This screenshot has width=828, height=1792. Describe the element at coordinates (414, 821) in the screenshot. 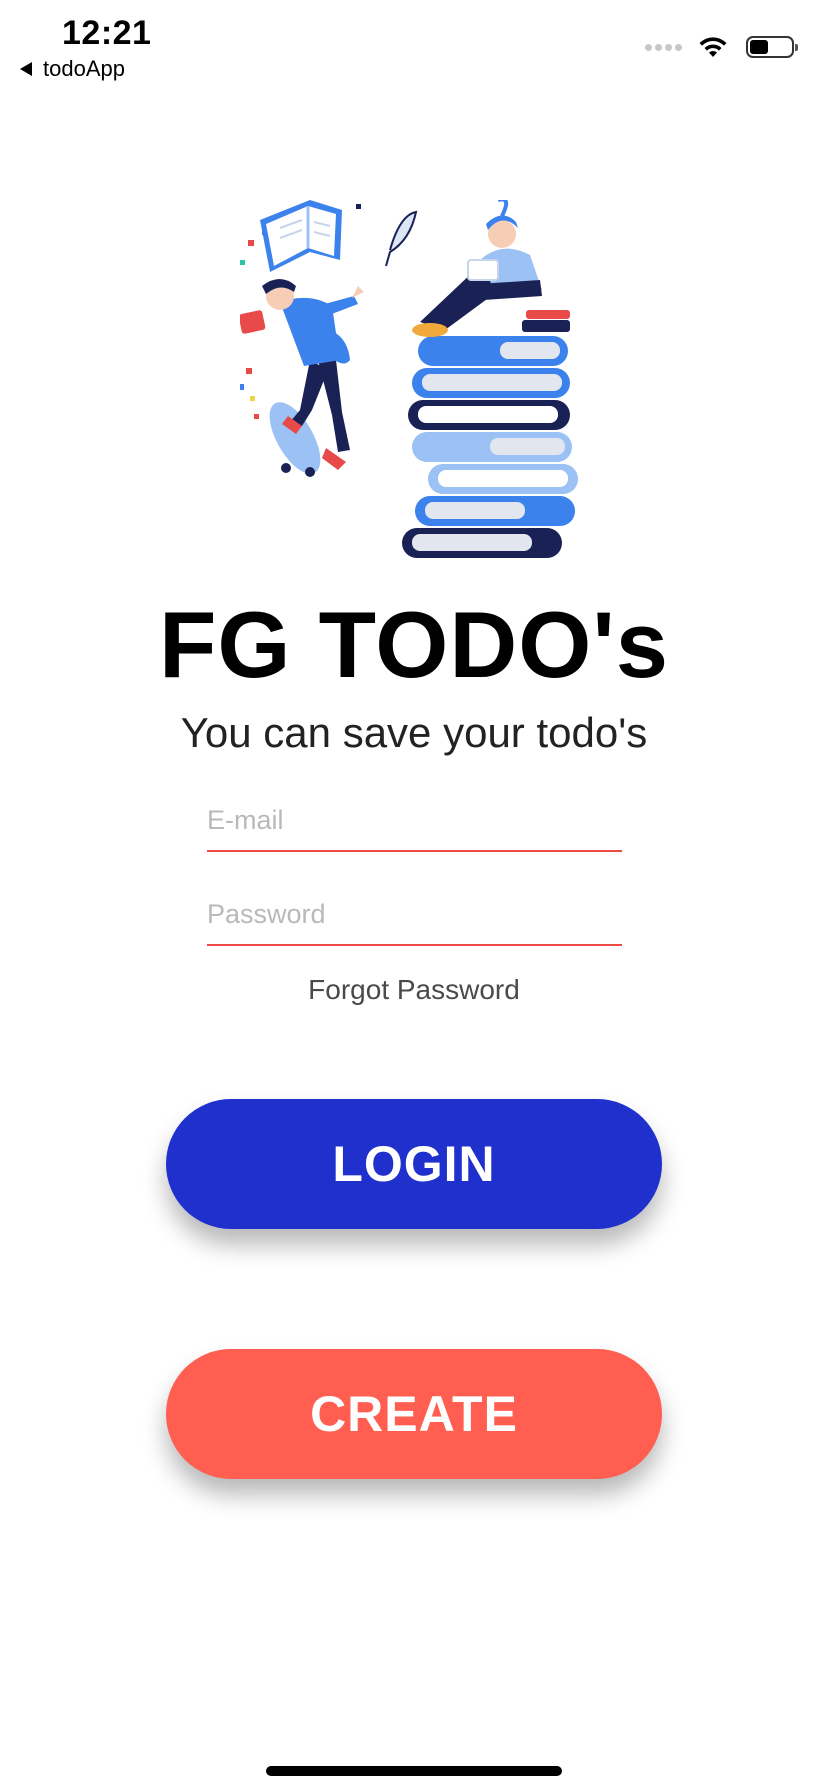

I see `email-field` at that location.